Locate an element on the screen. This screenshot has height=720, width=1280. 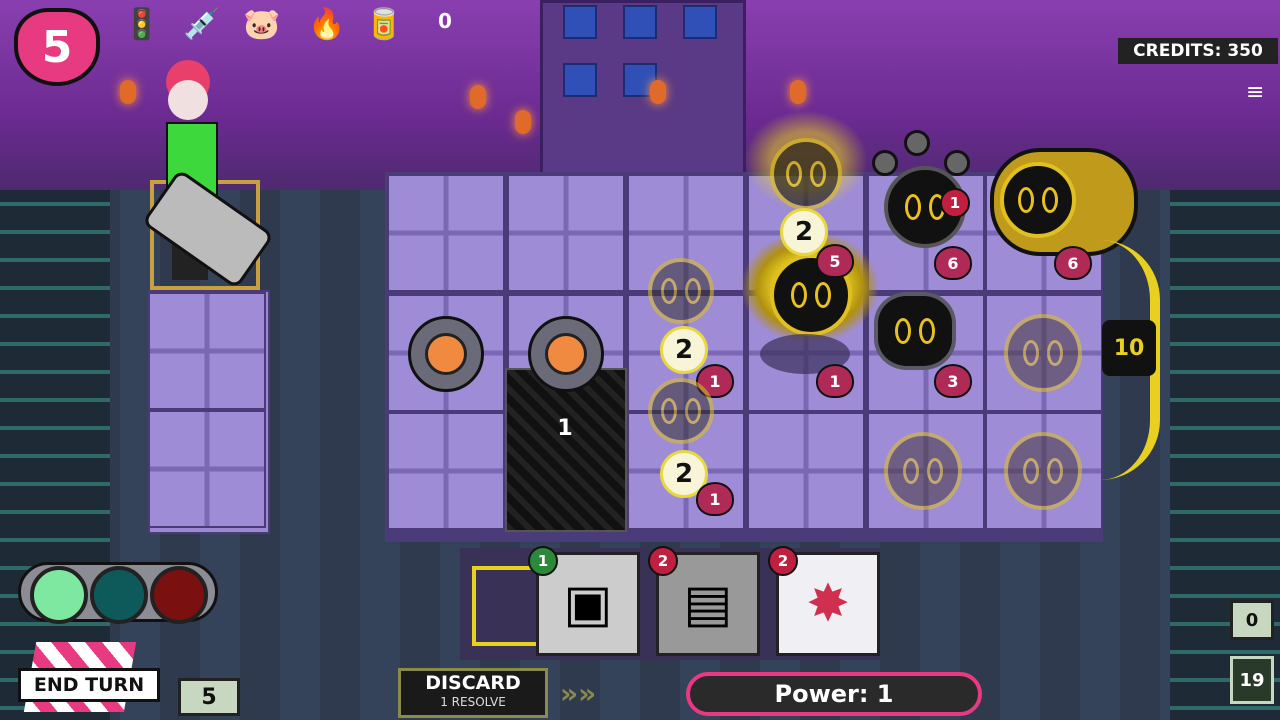
key-item-count: 0 is located at coordinates (445, 21).